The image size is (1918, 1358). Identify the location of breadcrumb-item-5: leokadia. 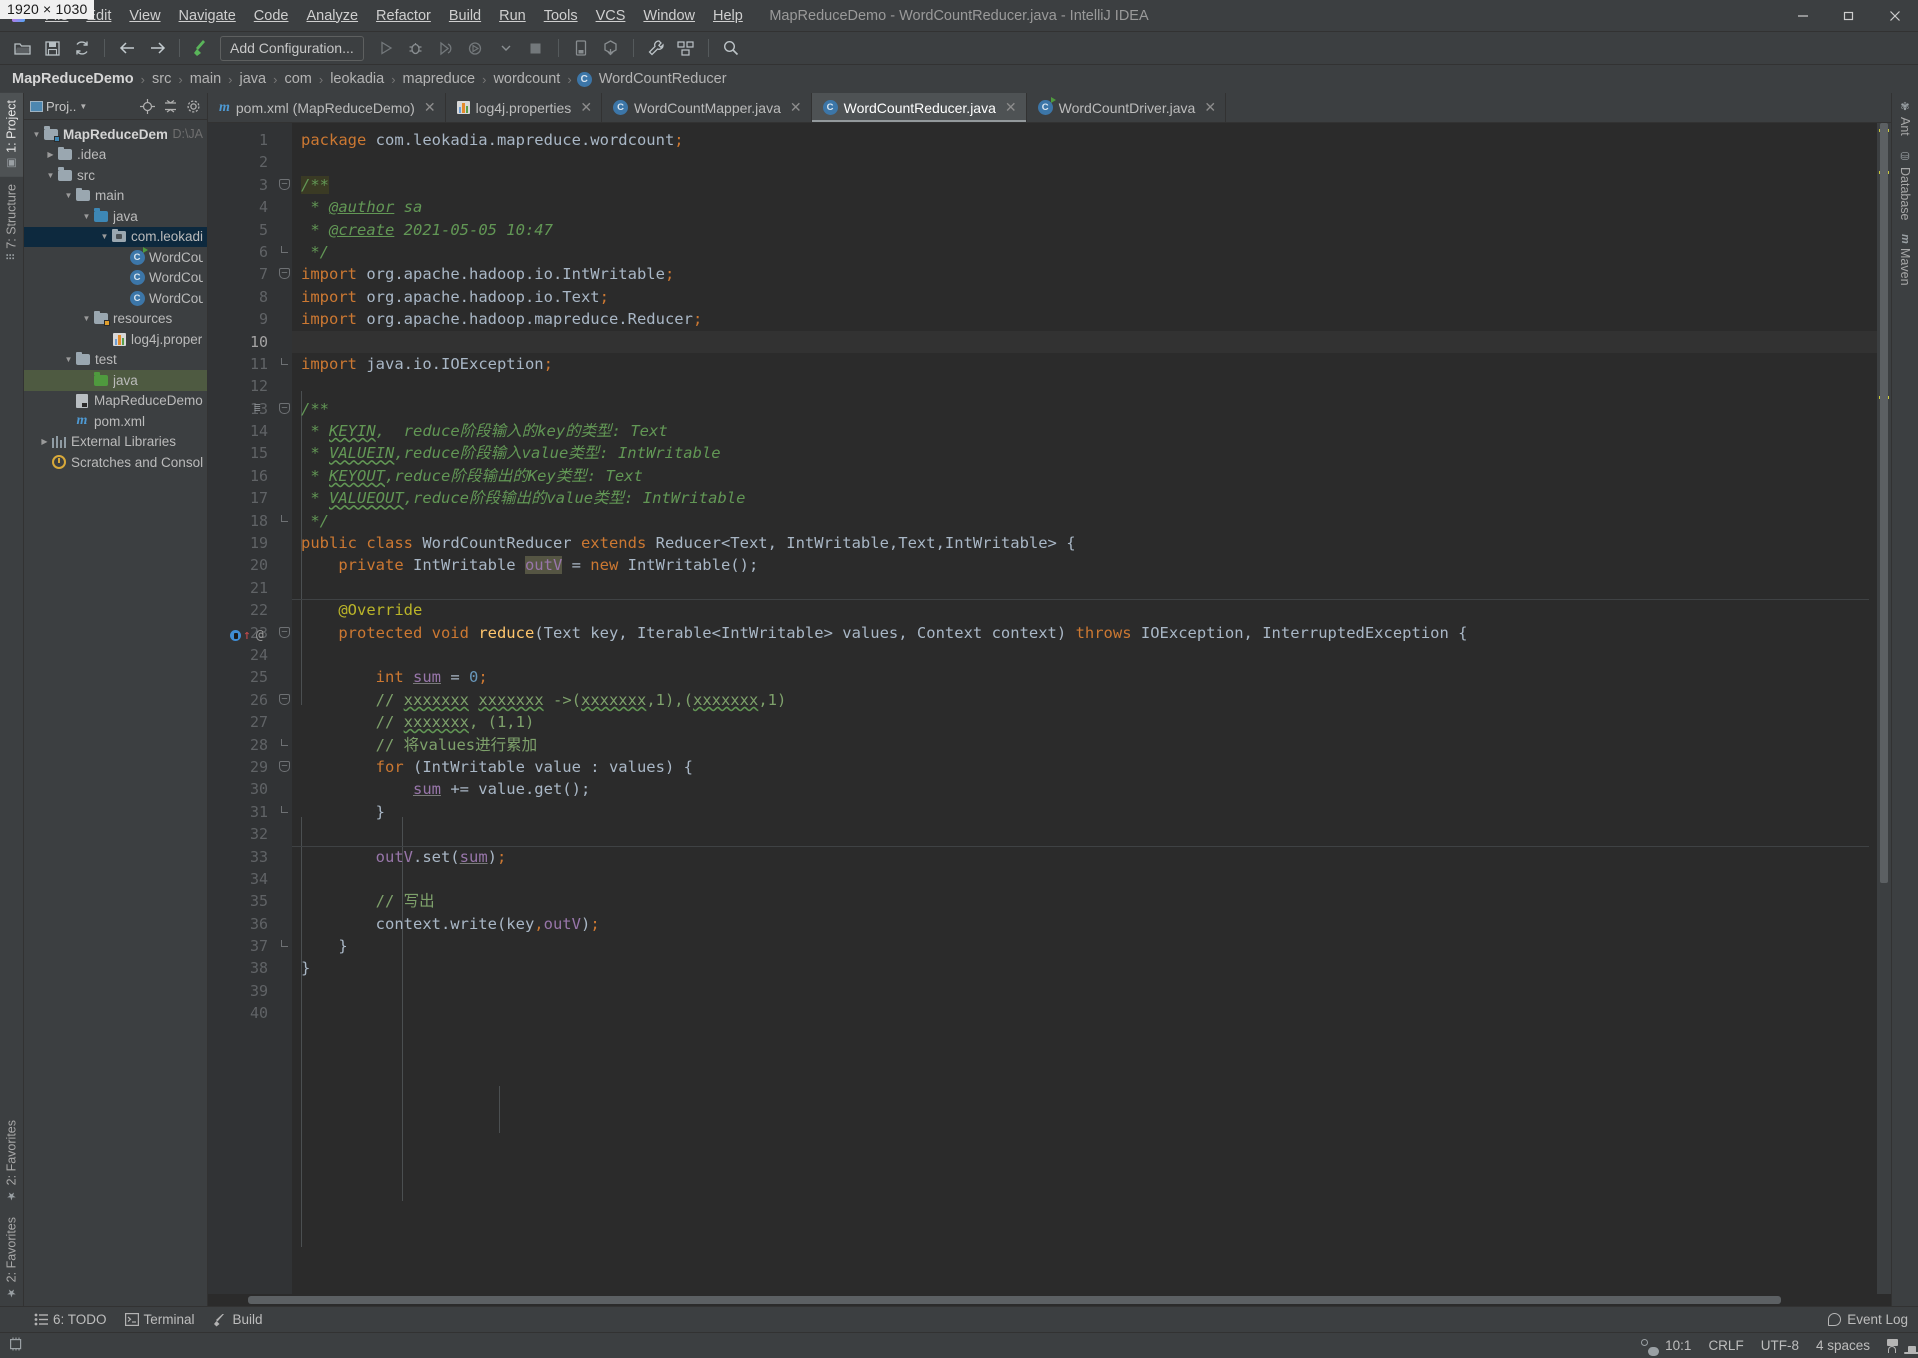
(357, 79).